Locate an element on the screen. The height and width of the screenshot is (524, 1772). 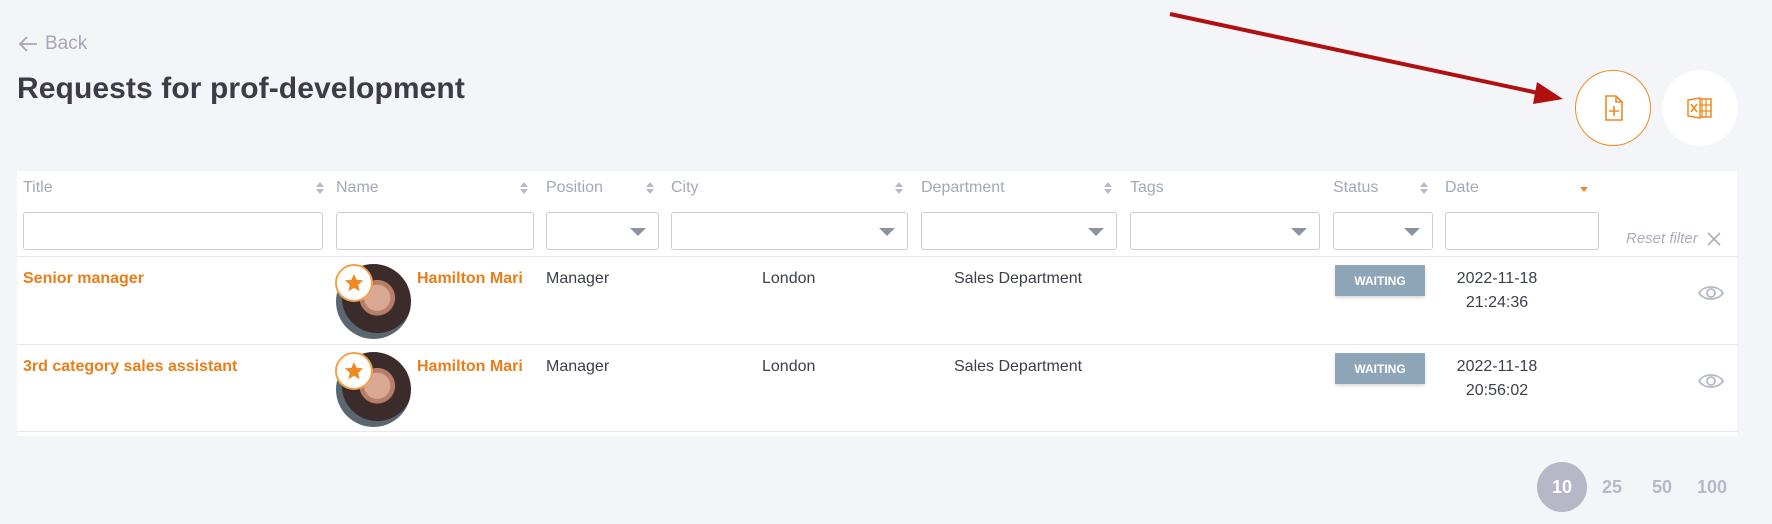
file-plus-icon is located at coordinates (1614, 108).